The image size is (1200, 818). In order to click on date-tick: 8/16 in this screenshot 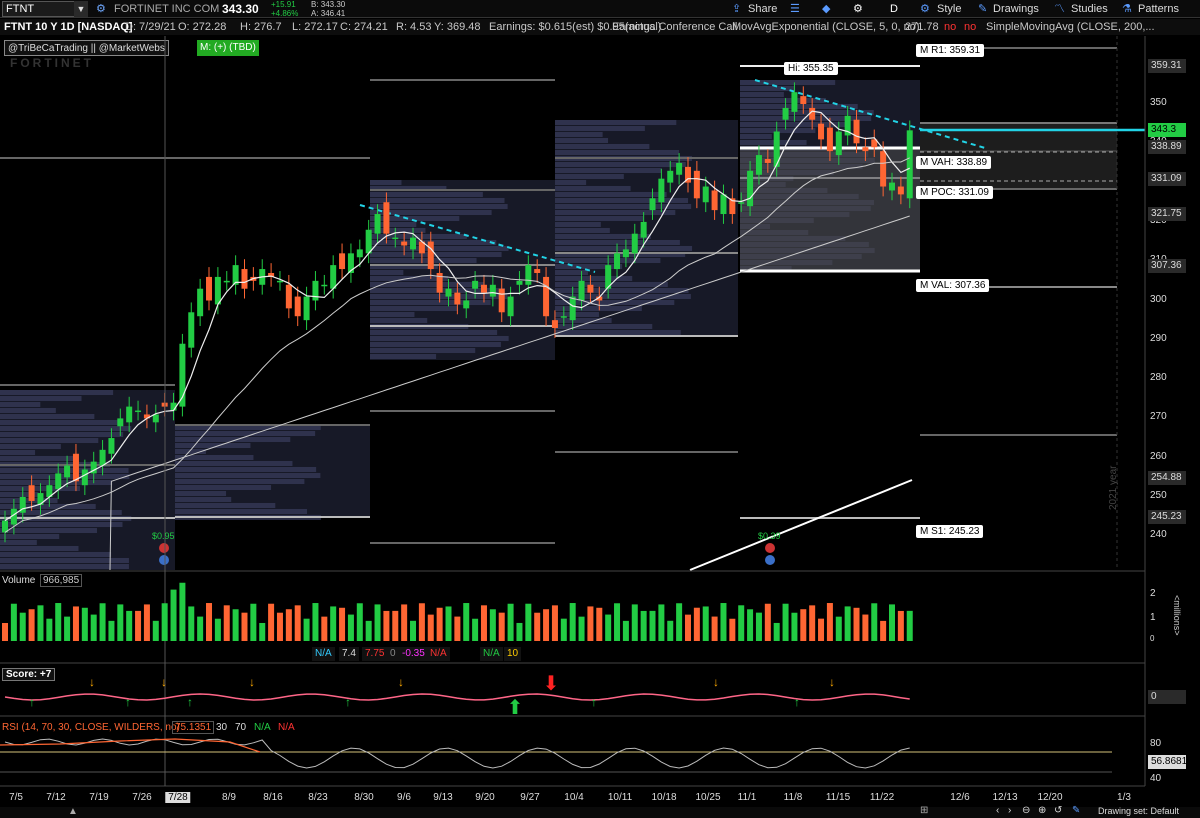, I will do `click(273, 797)`.